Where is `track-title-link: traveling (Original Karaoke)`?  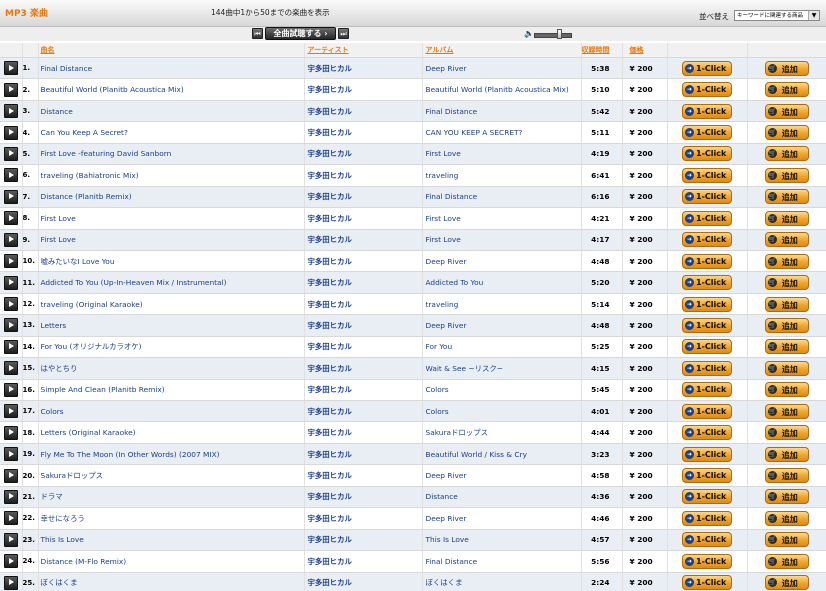 track-title-link: traveling (Original Karaoke) is located at coordinates (92, 304).